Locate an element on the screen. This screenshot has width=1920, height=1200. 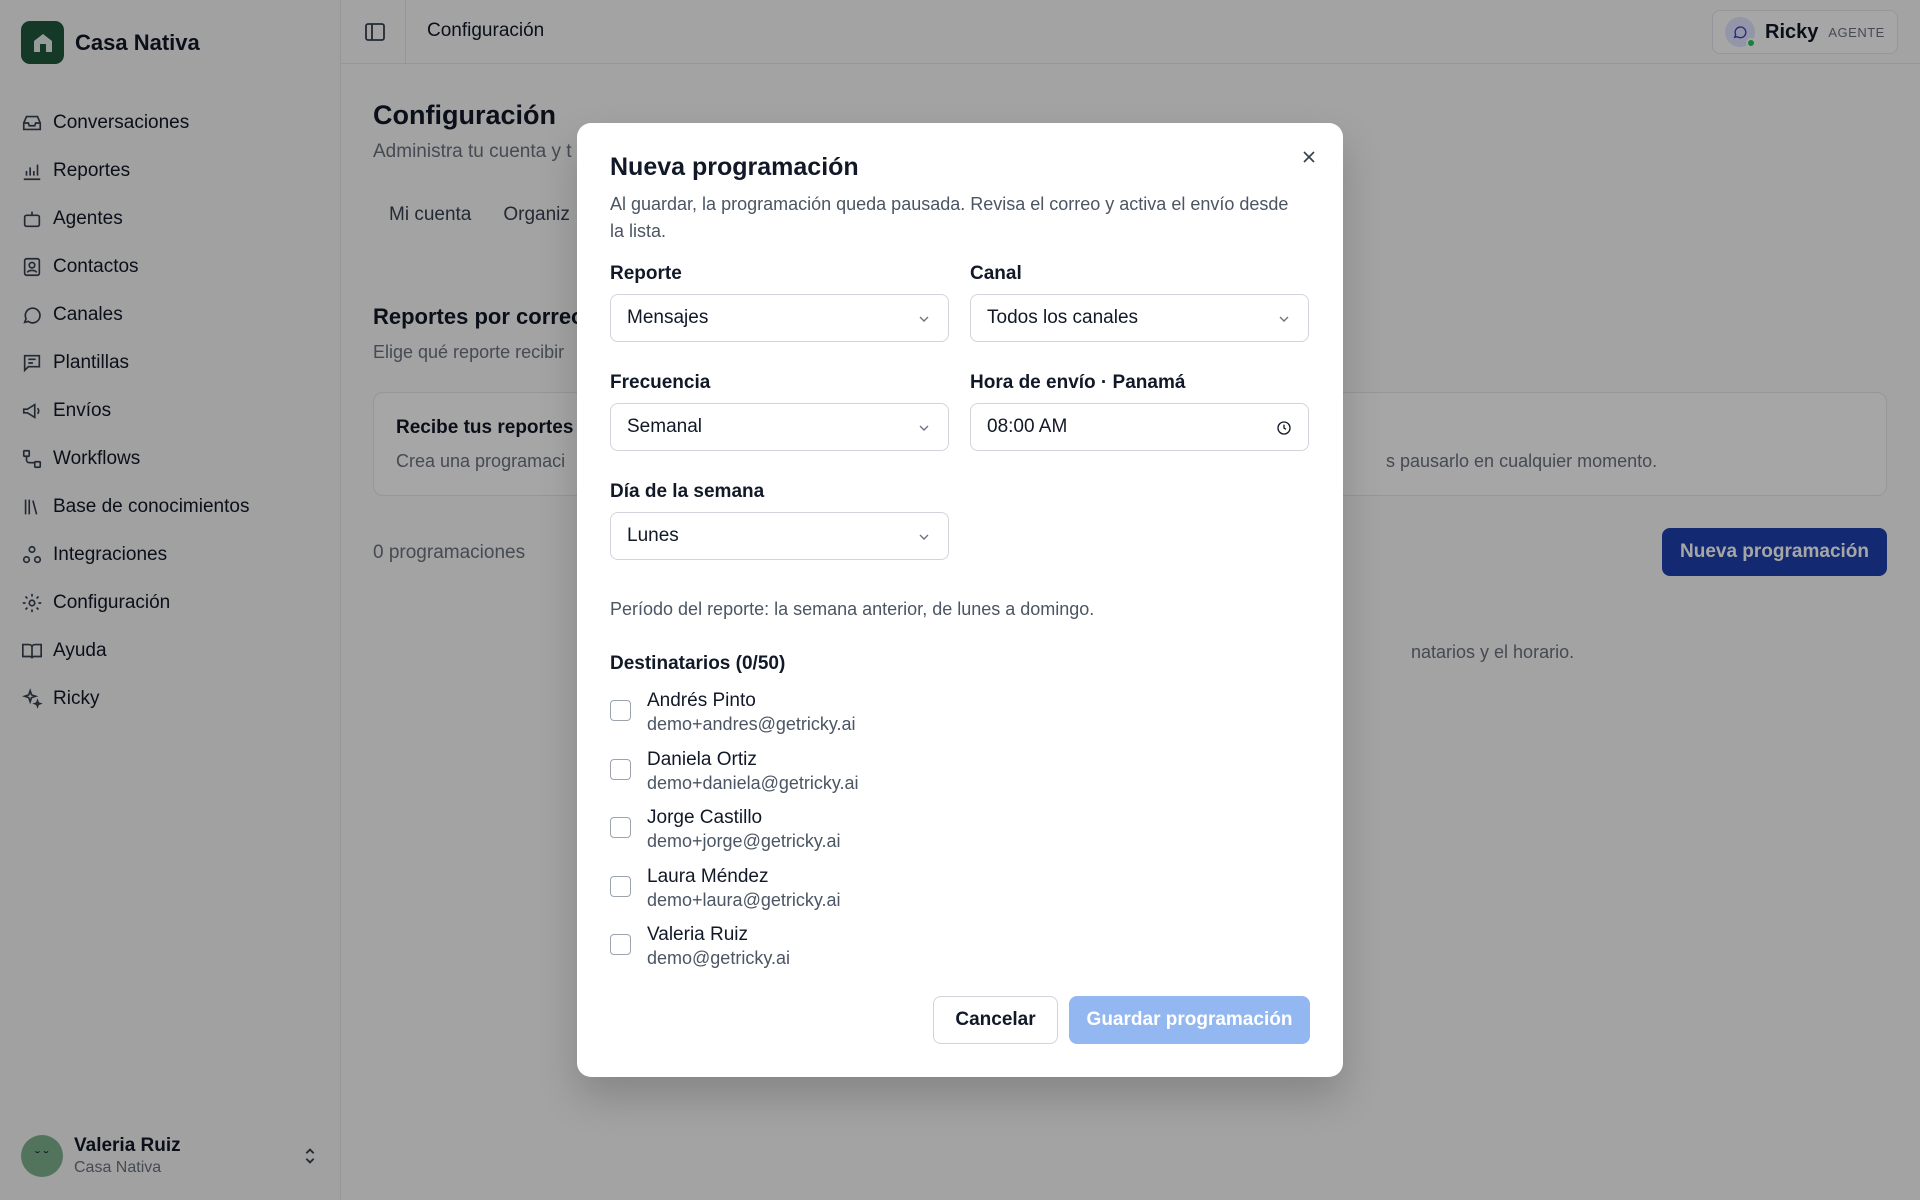
dialog-title: Nueva programación is located at coordinates (734, 167).